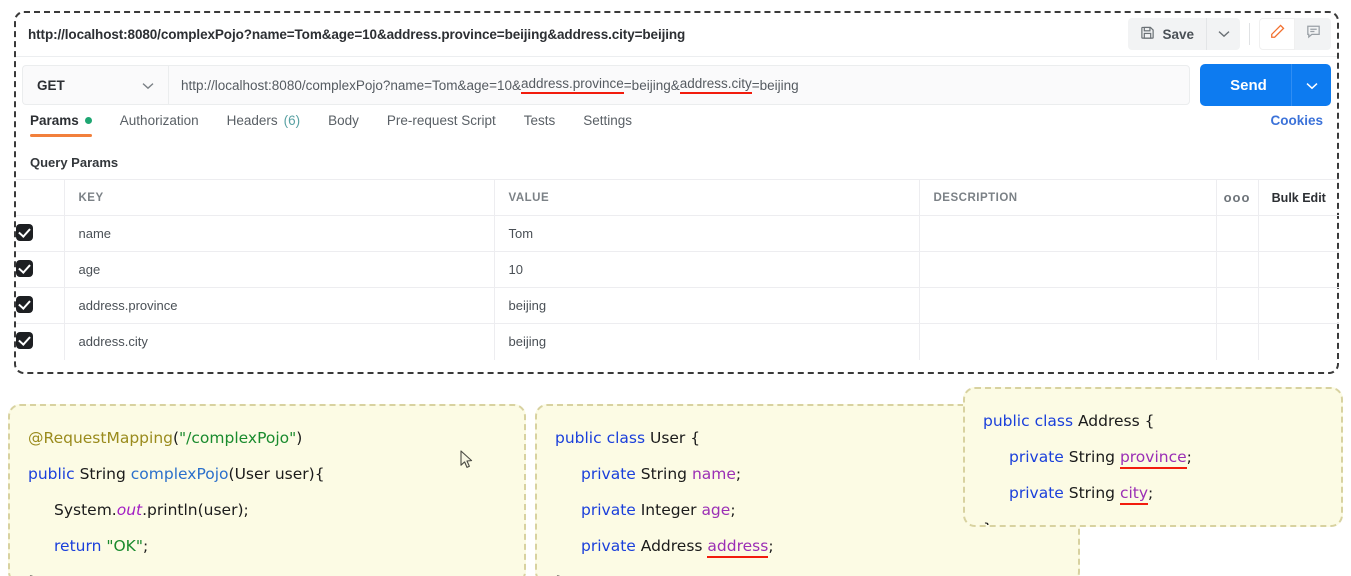 The width and height of the screenshot is (1351, 576). I want to click on tab-params: Params, so click(61, 125).